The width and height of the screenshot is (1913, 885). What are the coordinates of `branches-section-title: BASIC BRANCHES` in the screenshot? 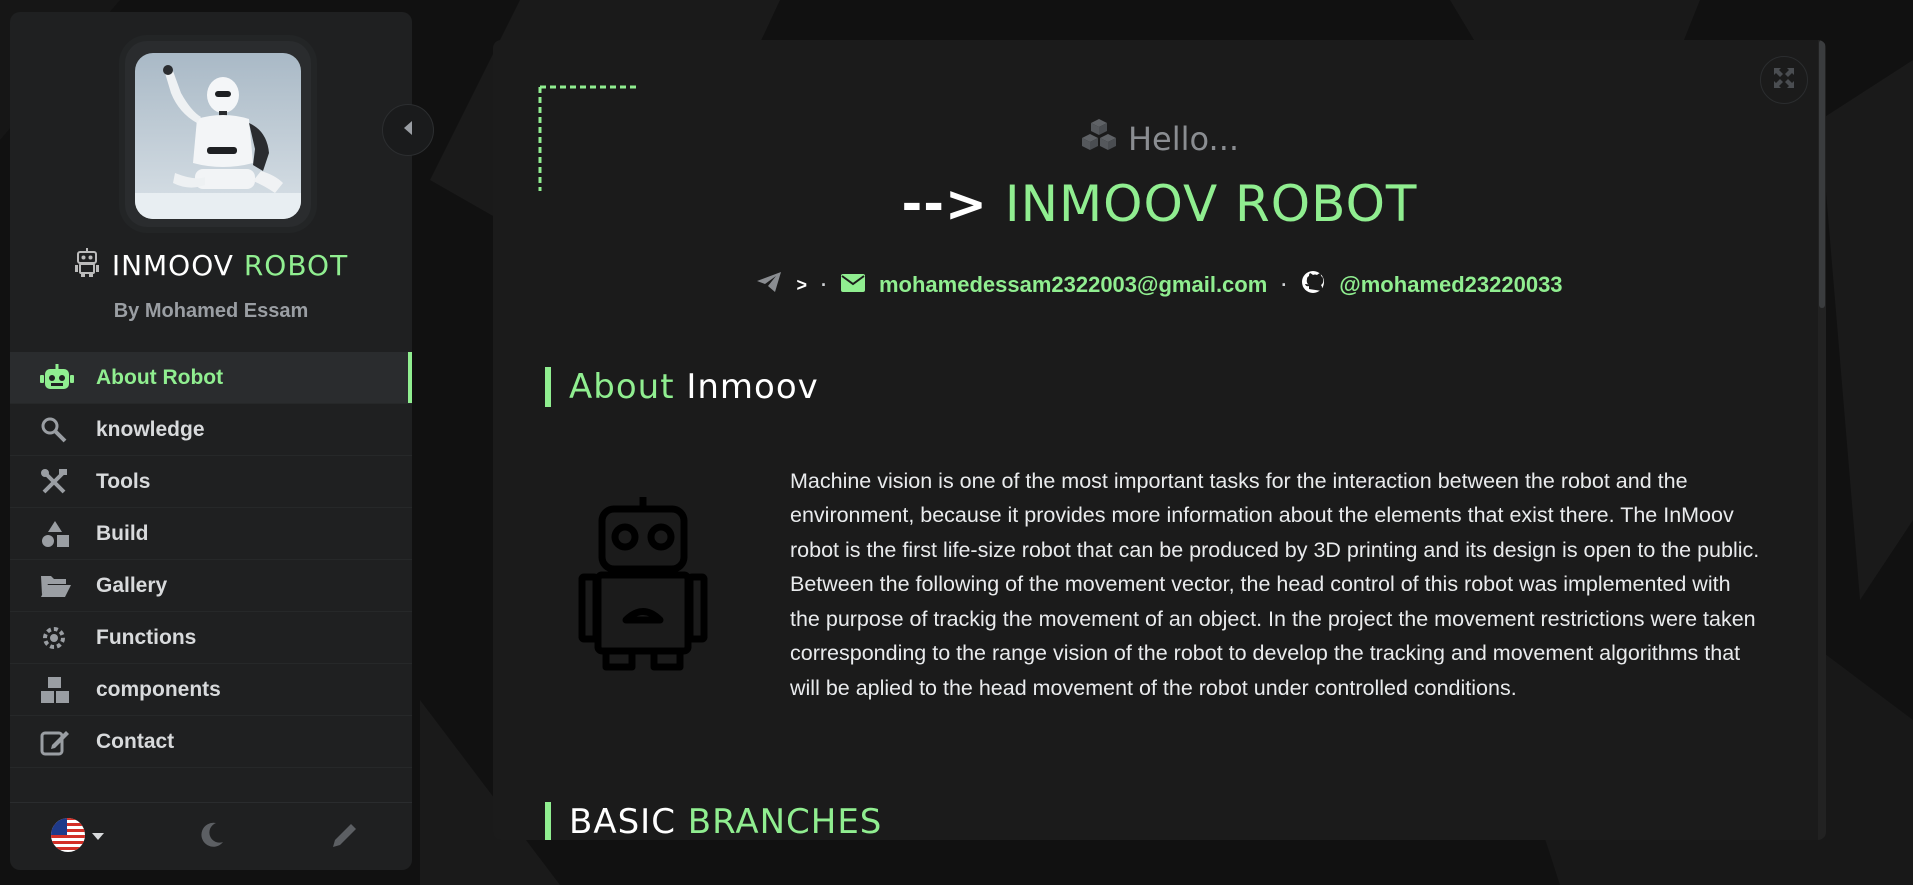 It's located at (713, 821).